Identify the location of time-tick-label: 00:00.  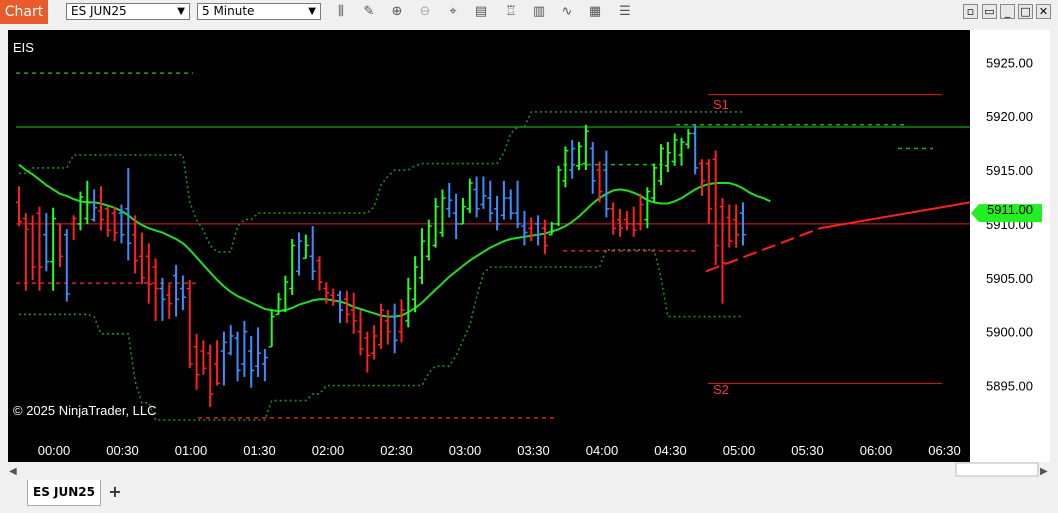
(54, 450).